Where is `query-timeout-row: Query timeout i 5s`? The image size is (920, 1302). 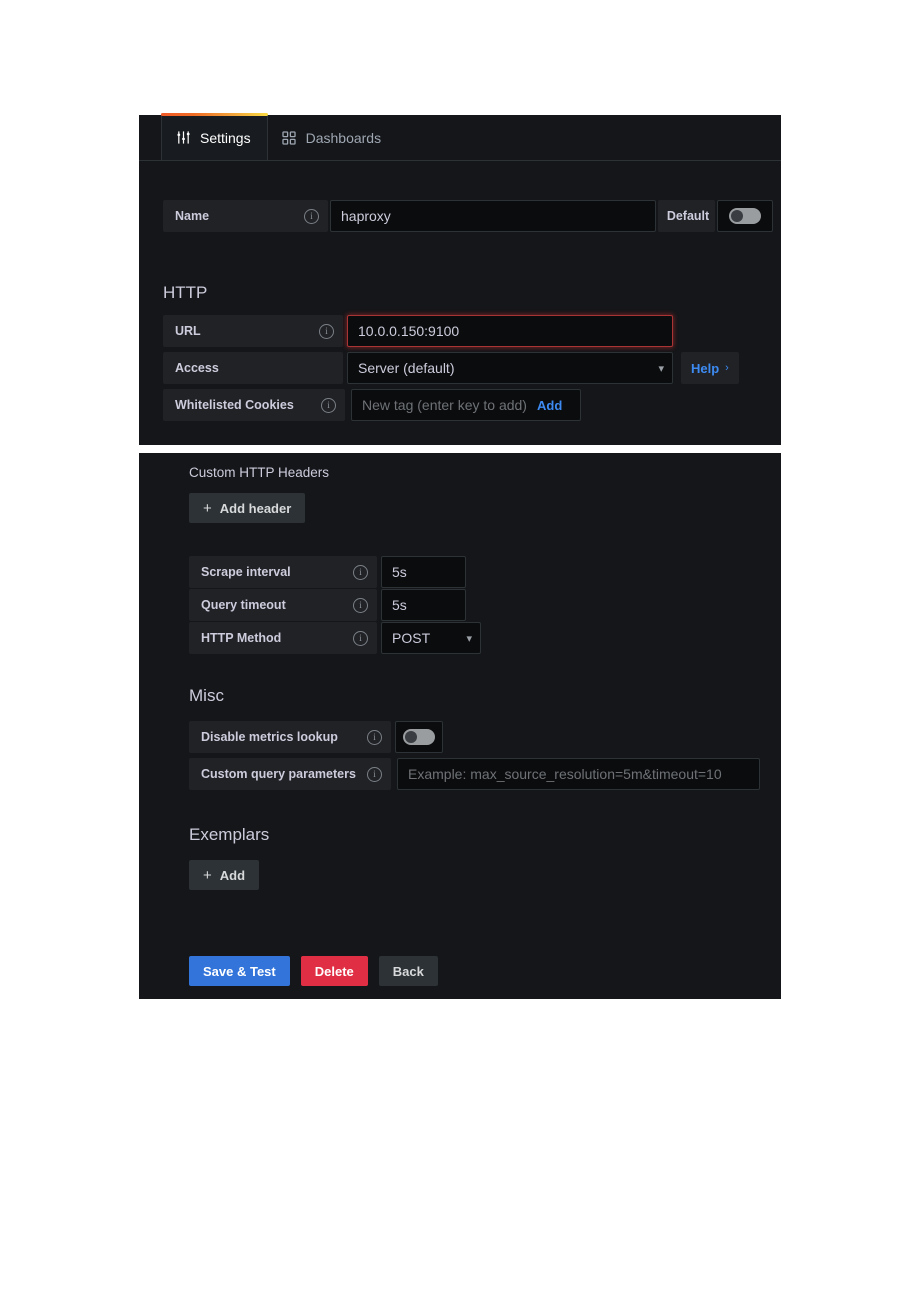 query-timeout-row: Query timeout i 5s is located at coordinates (327, 605).